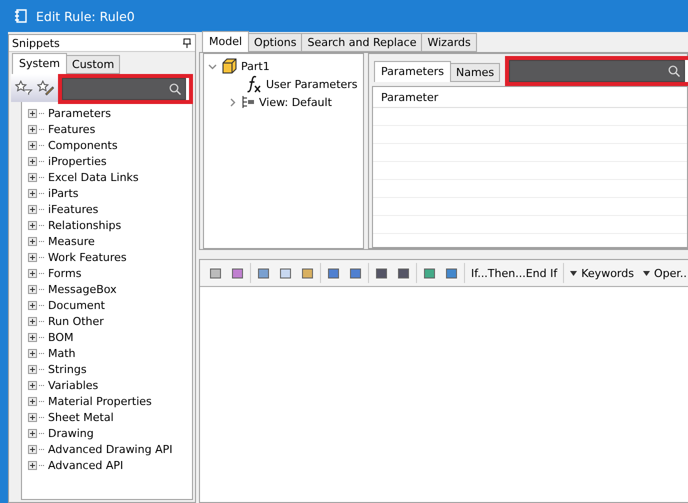 The height and width of the screenshot is (503, 688). Describe the element at coordinates (409, 97) in the screenshot. I see `column-header: Parameter` at that location.